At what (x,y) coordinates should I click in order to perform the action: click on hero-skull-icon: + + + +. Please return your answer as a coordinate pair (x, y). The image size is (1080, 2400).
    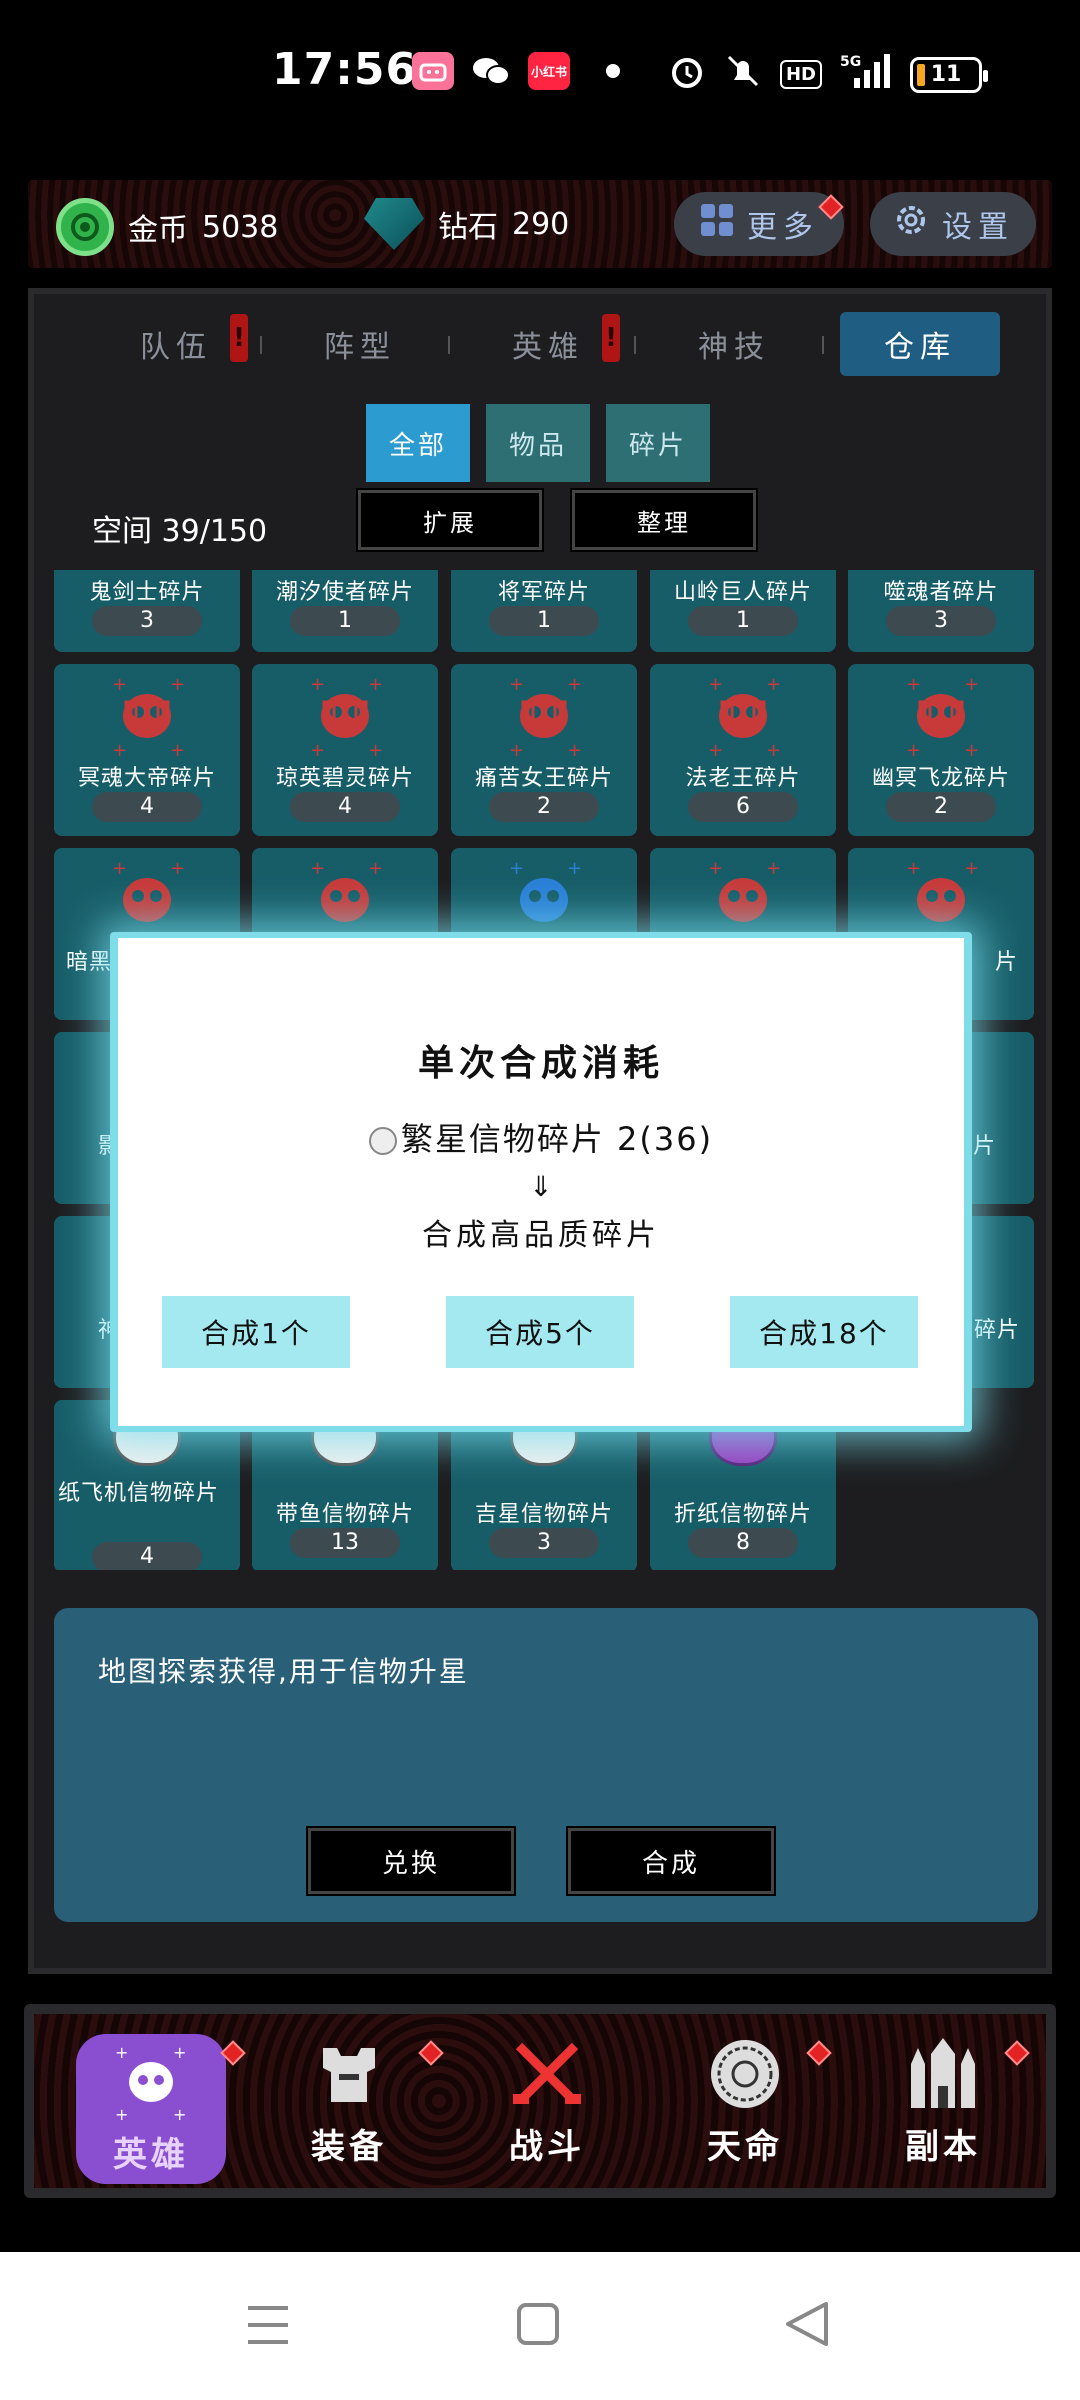
    Looking at the image, I should click on (151, 2082).